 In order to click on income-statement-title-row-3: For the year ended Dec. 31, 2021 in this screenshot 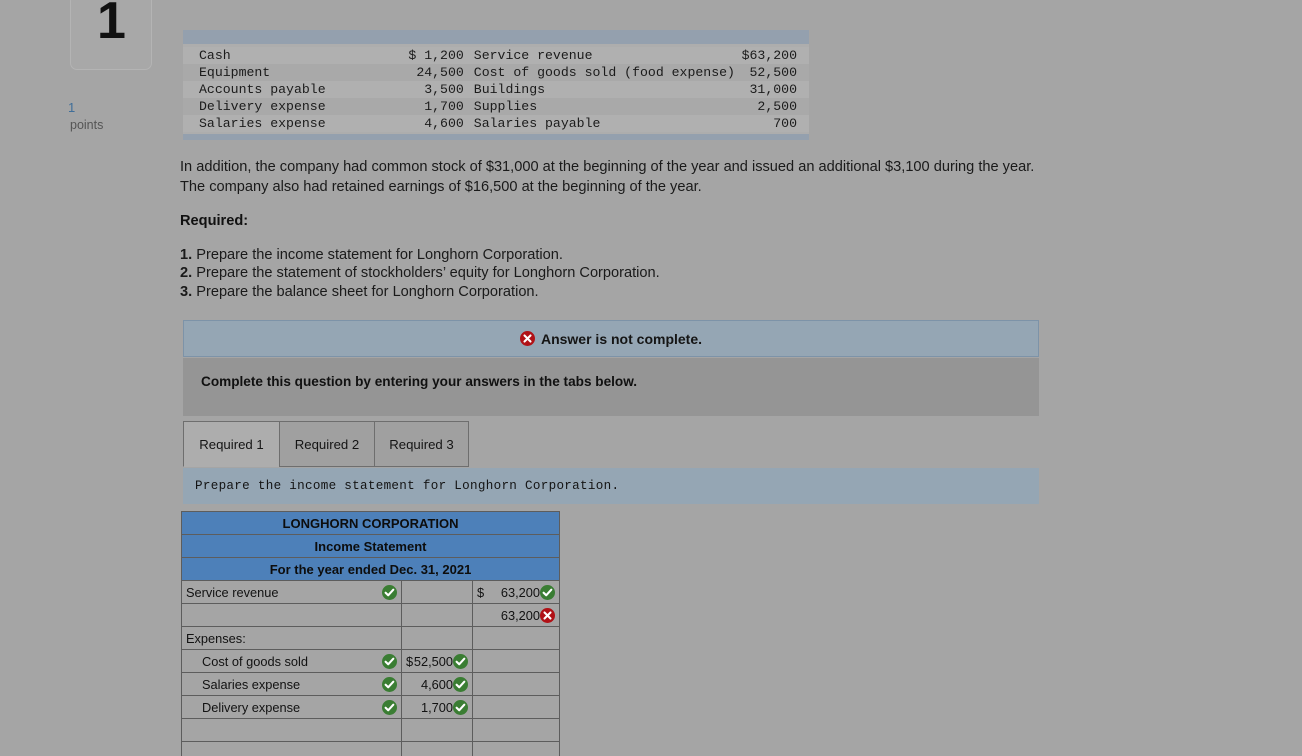, I will do `click(370, 569)`.